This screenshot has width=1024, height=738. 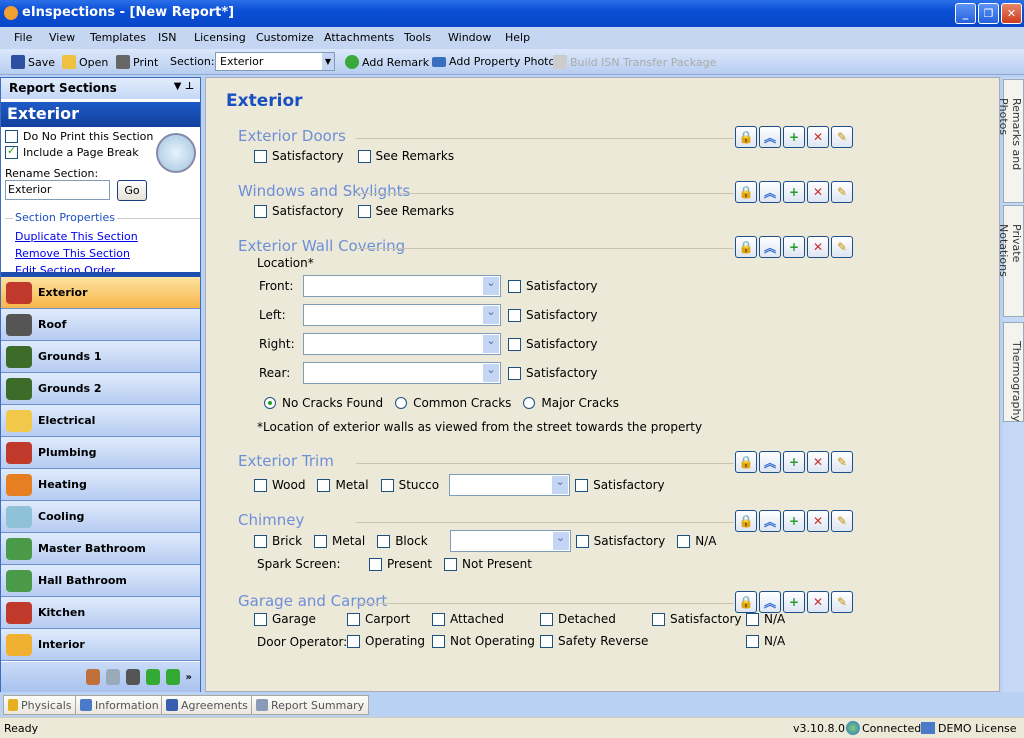 What do you see at coordinates (100, 549) in the screenshot?
I see `nav-item-master-bathroom: Master Bathroom` at bounding box center [100, 549].